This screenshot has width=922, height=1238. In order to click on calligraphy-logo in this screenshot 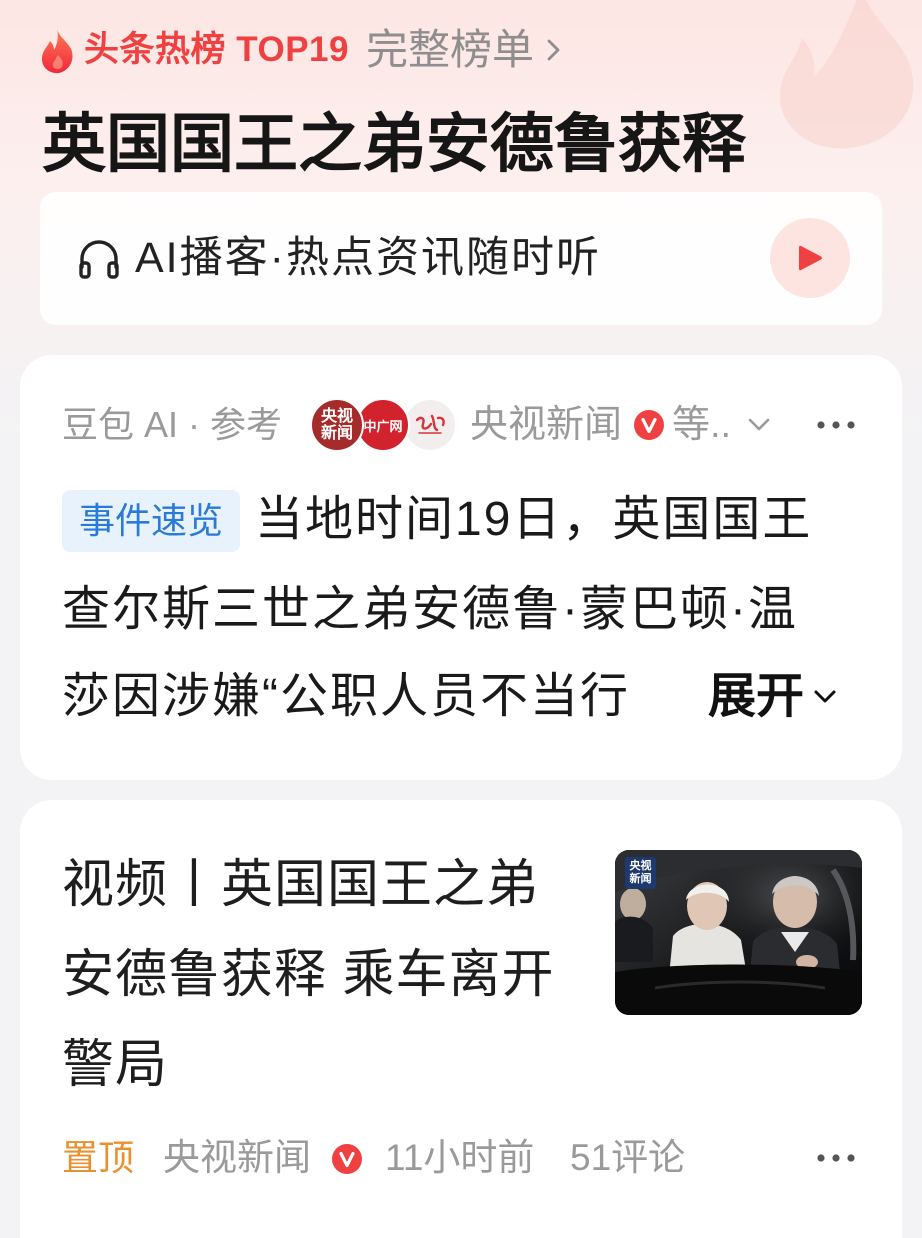, I will do `click(430, 425)`.